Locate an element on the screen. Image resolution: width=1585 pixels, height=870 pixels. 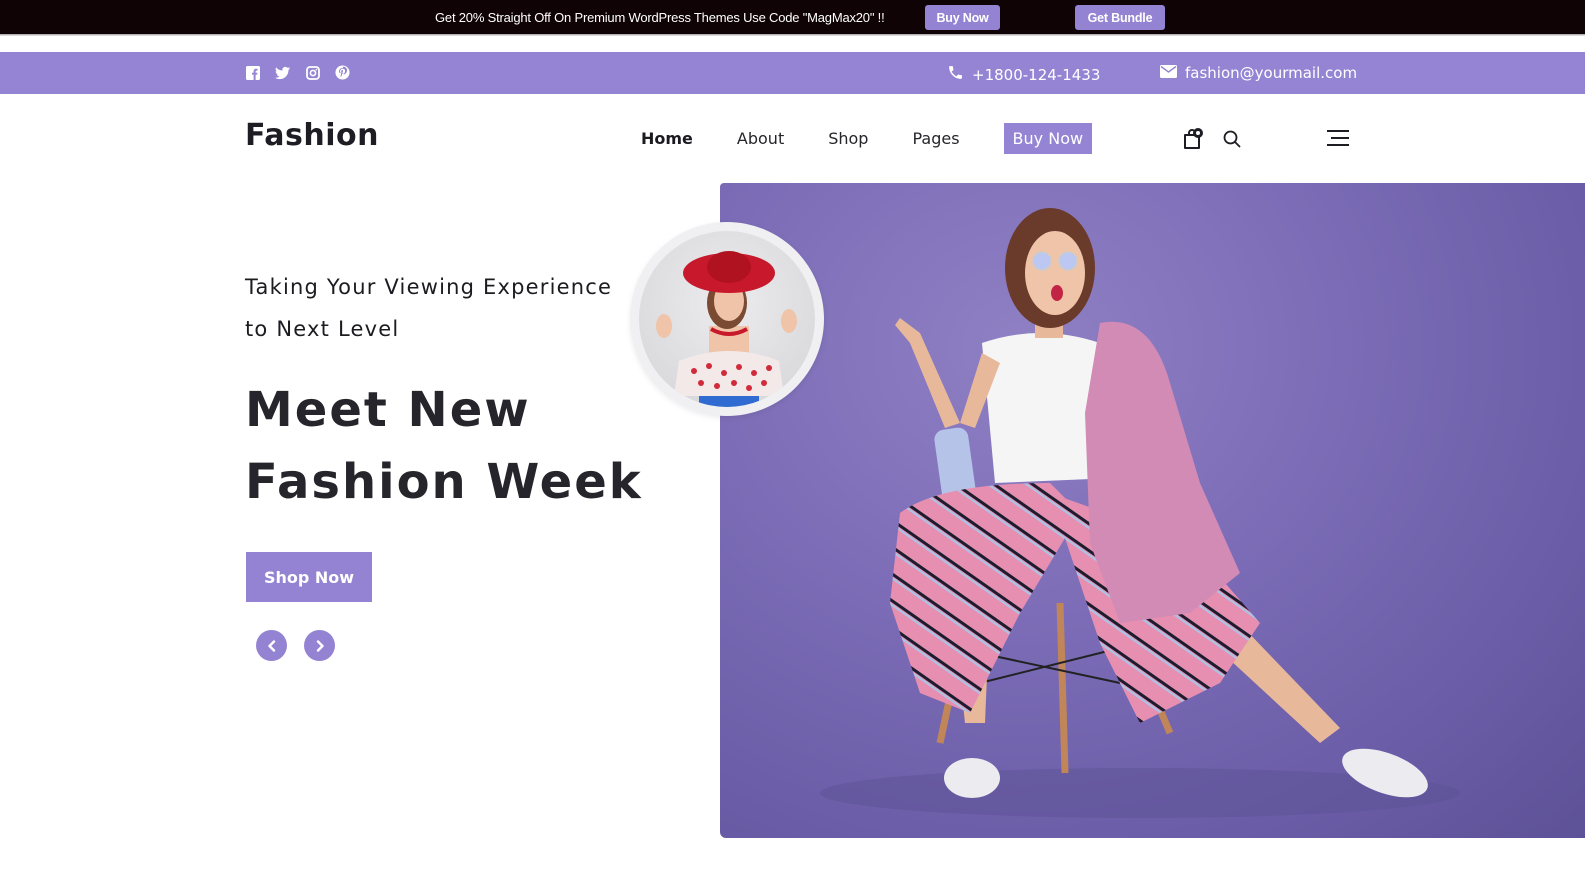
hamburger-menu-button is located at coordinates (1338, 138).